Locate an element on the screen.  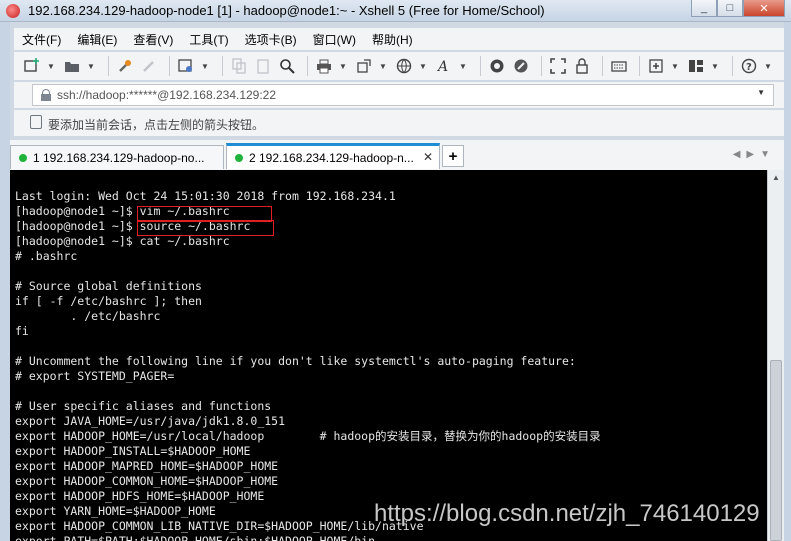
font-icon: A is located at coordinates (444, 66).